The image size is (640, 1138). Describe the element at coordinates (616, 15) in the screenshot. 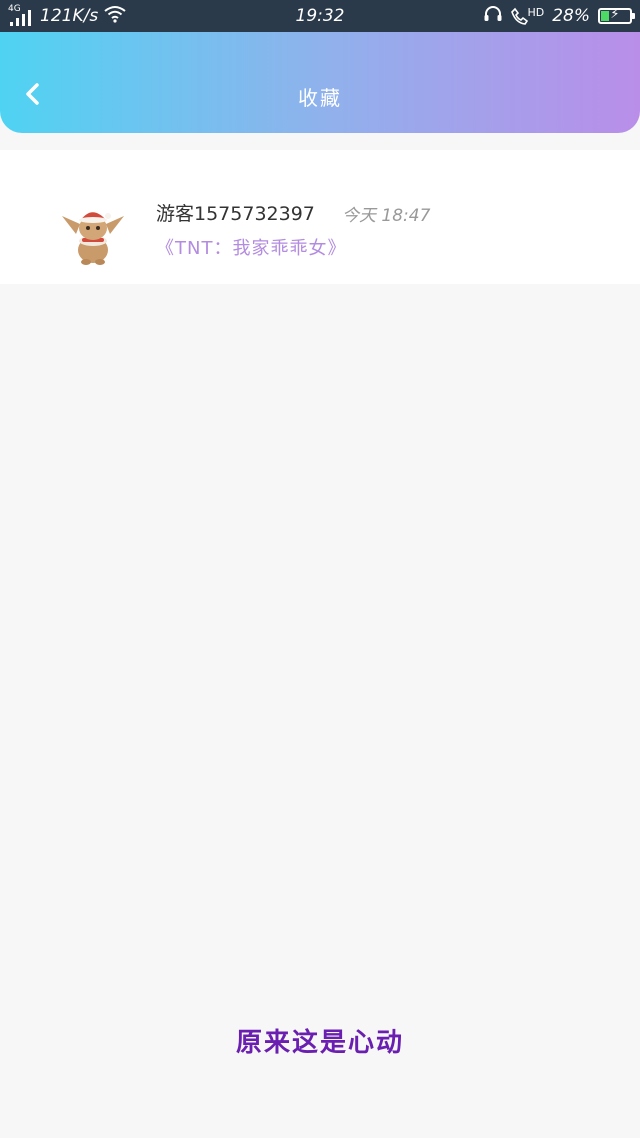

I see `battery-charging-icon: ⚡` at that location.